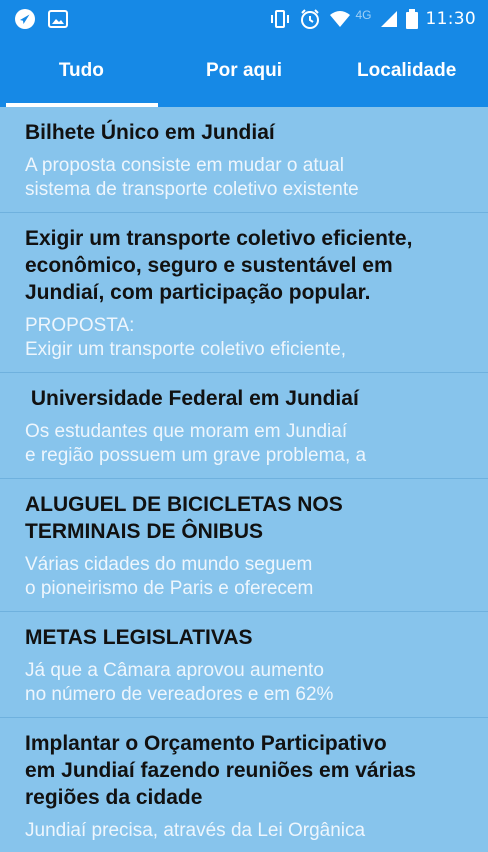  I want to click on image-icon, so click(58, 19).